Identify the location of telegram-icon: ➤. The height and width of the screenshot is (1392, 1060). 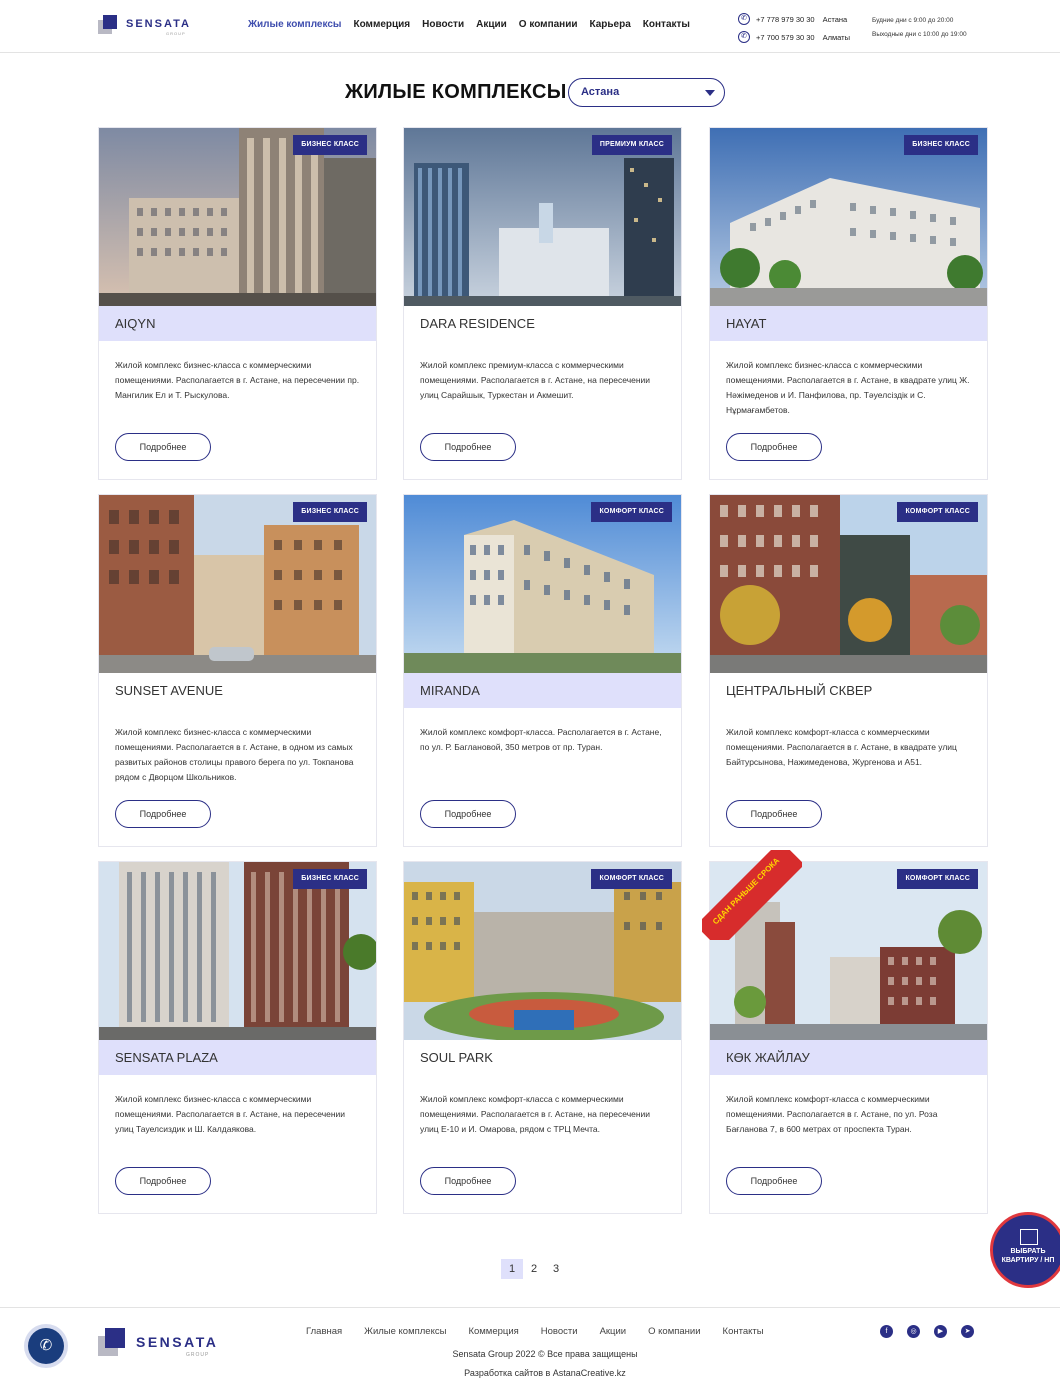
(967, 1331).